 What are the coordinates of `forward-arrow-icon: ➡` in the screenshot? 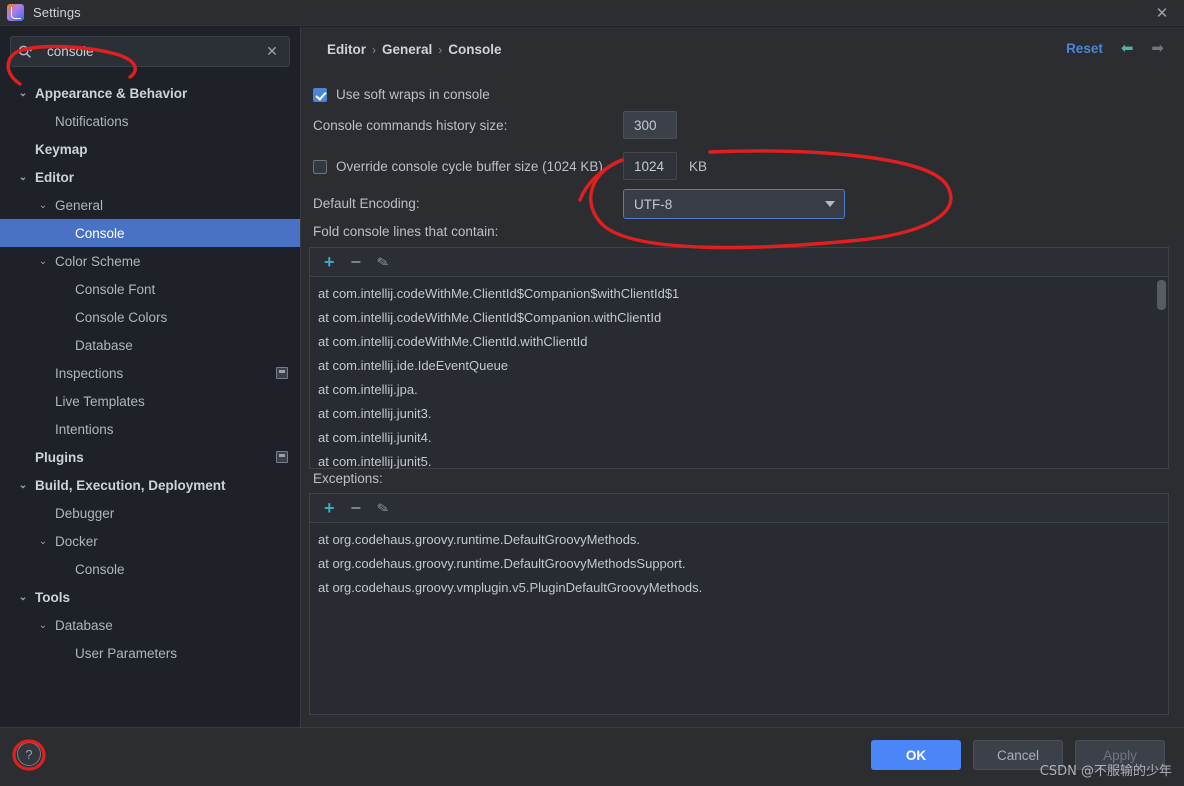 It's located at (1157, 48).